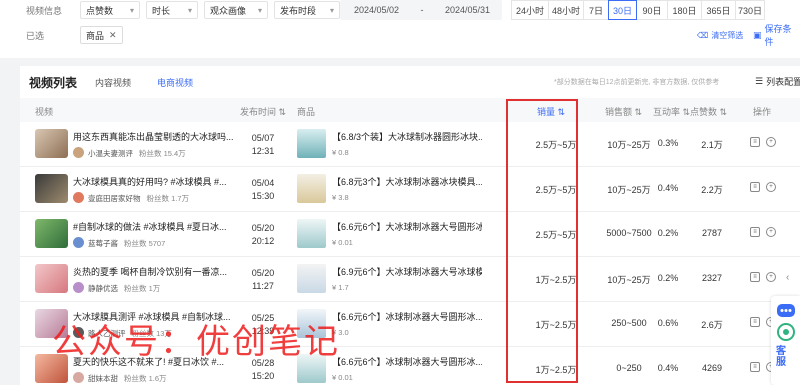  What do you see at coordinates (622, 10) in the screenshot?
I see `range-30d: 30日` at bounding box center [622, 10].